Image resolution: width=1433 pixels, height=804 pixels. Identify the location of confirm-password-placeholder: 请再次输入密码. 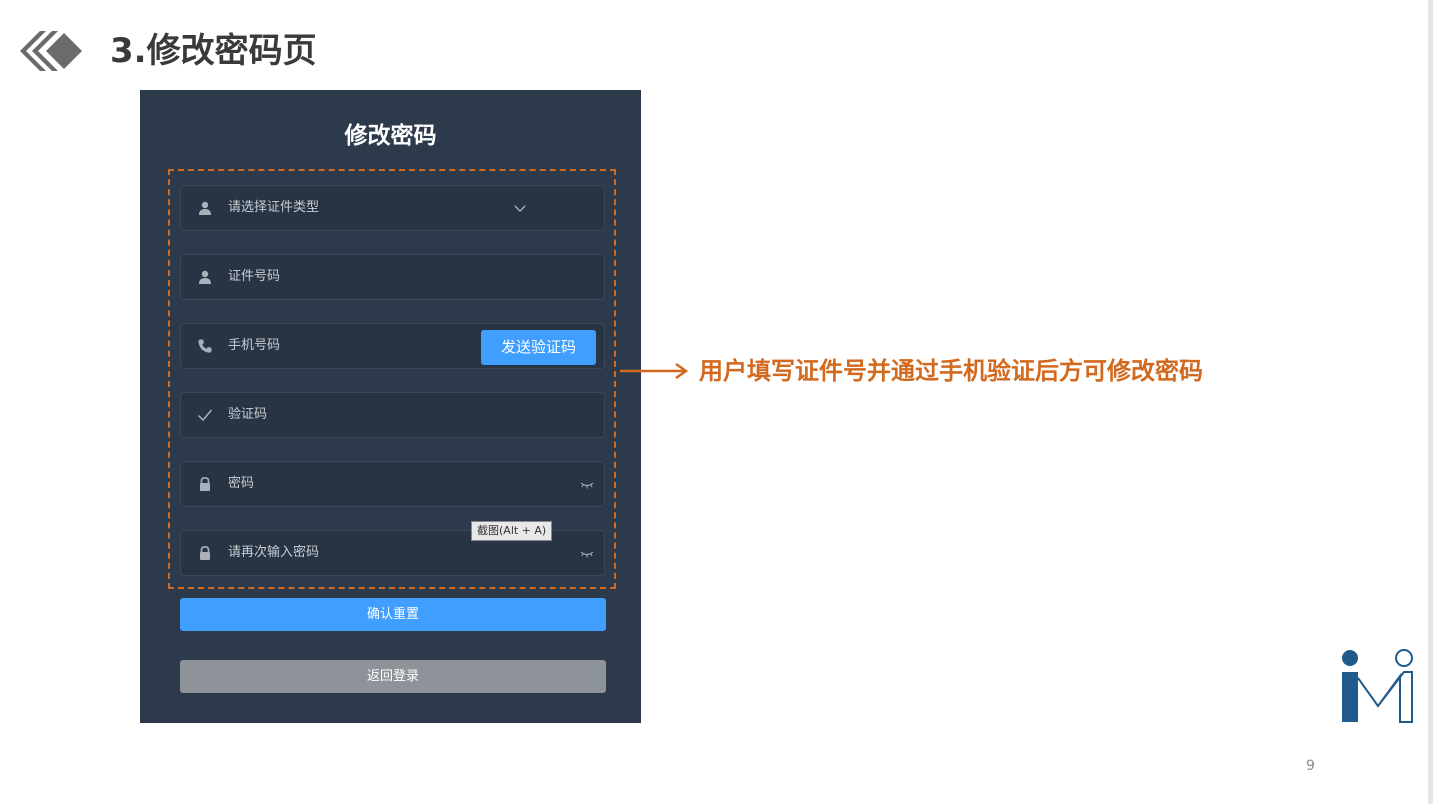
(274, 552).